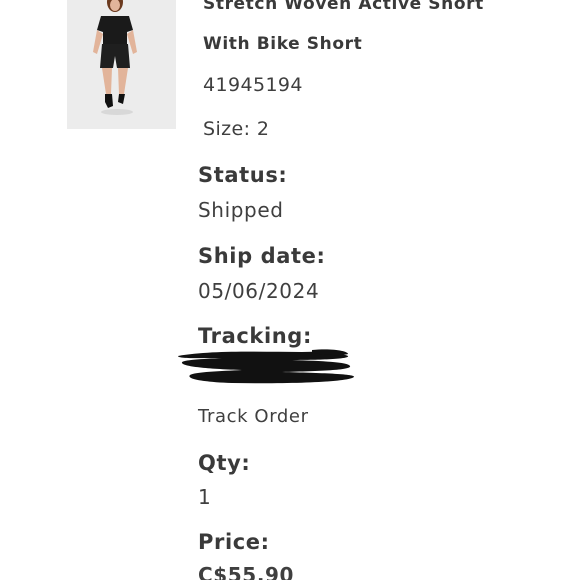  What do you see at coordinates (259, 291) in the screenshot?
I see `ship-date-value: 05/06/2024` at bounding box center [259, 291].